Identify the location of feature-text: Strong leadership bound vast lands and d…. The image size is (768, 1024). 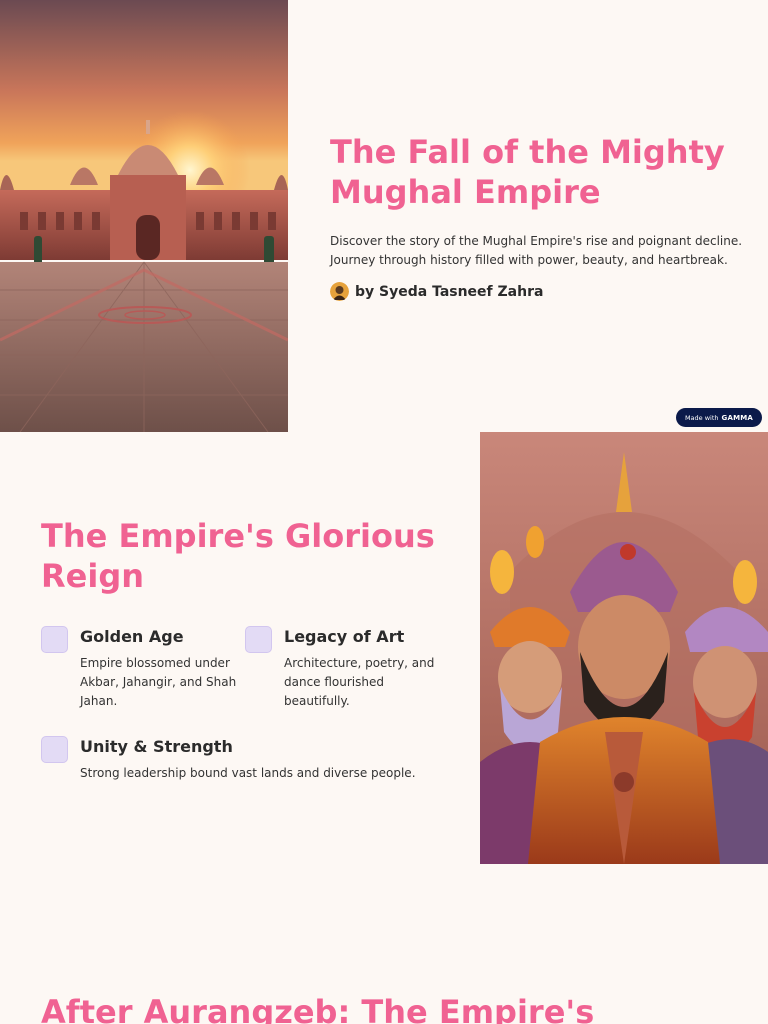
(248, 773).